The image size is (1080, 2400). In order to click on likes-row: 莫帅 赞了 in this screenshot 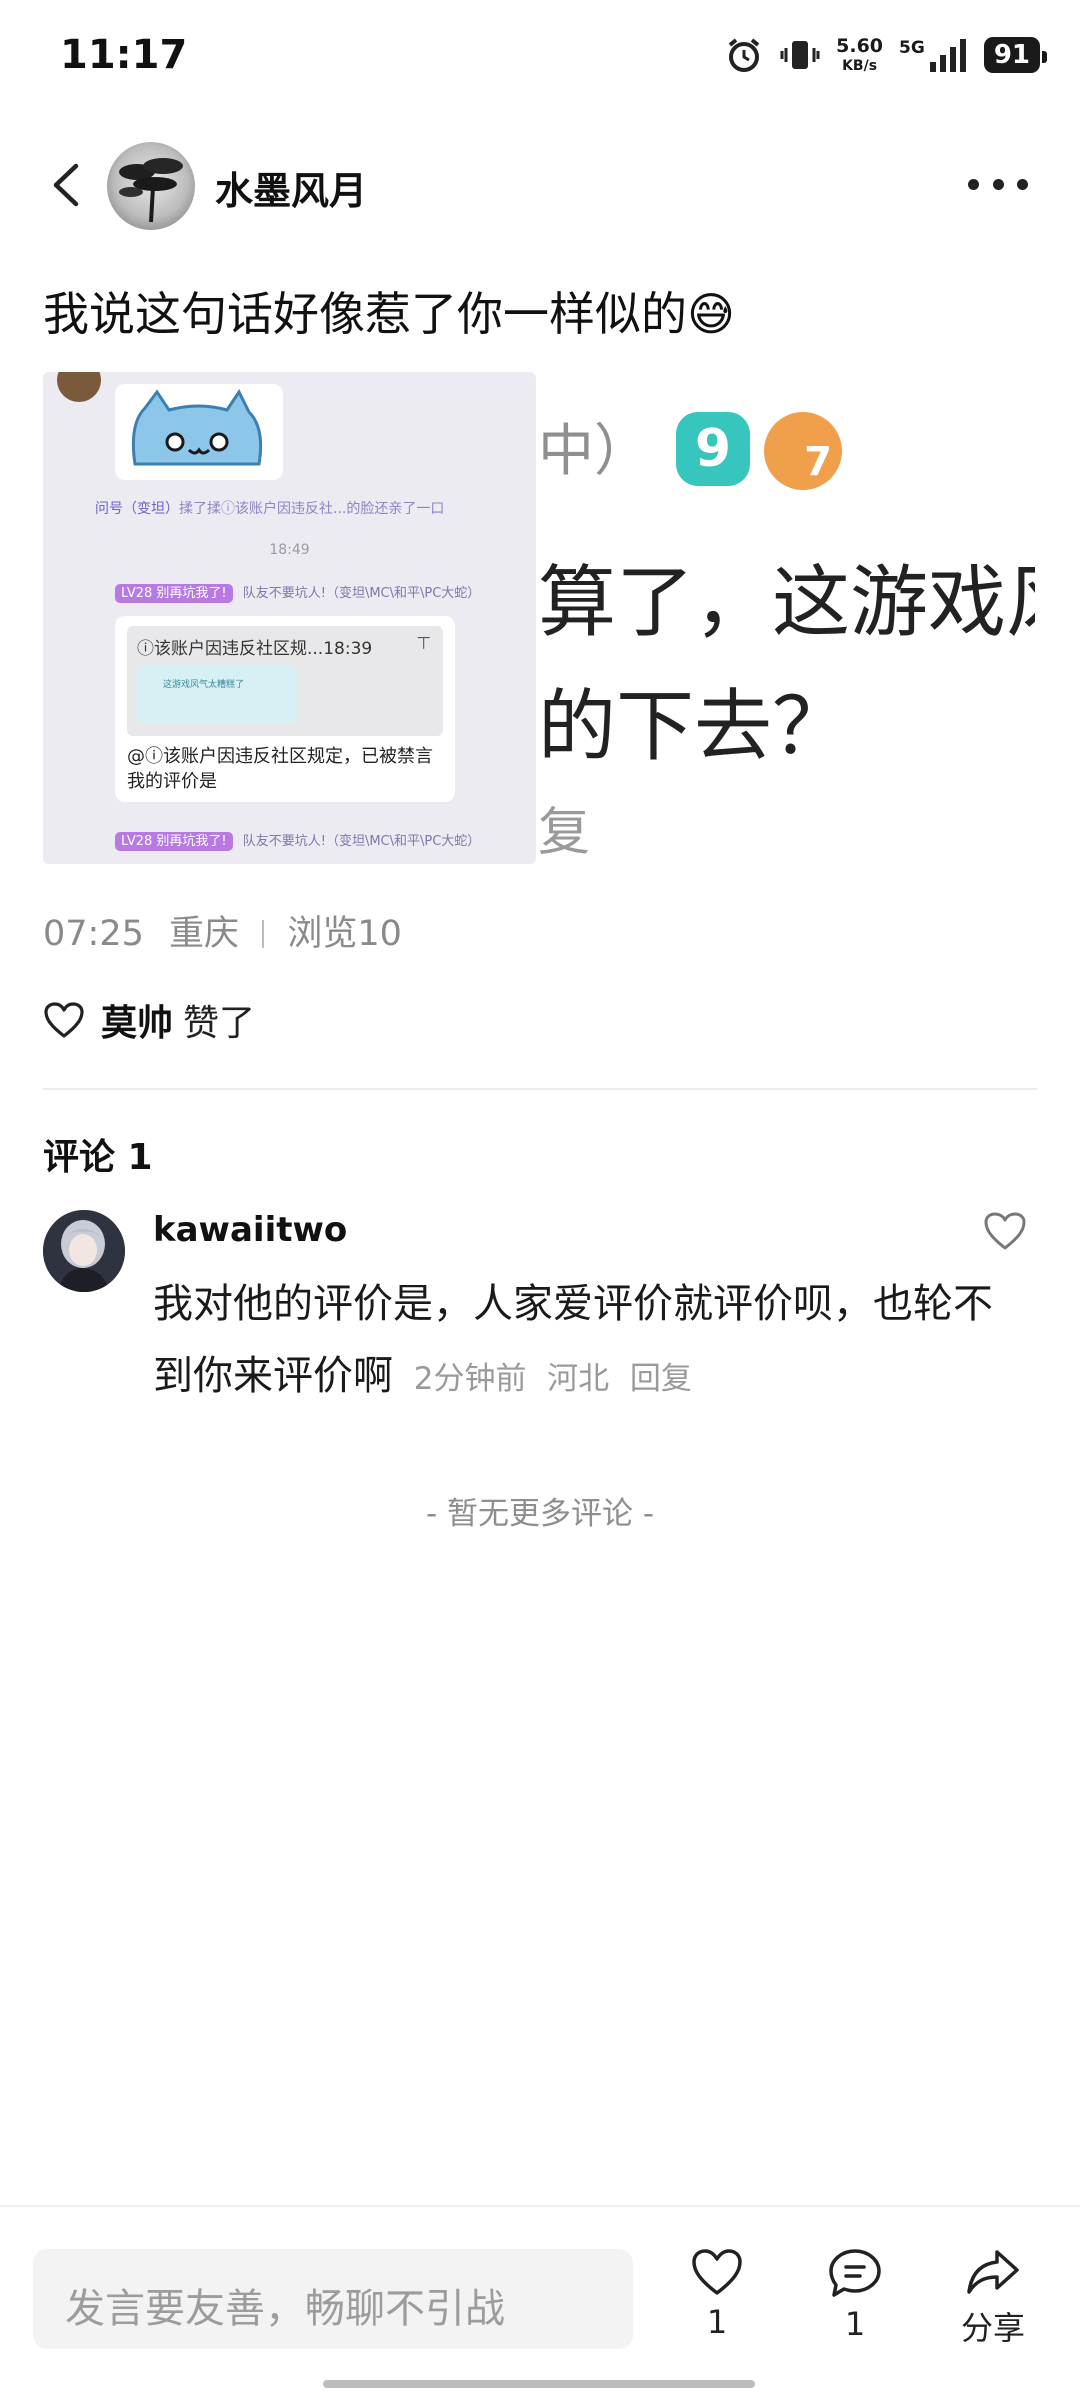, I will do `click(149, 1020)`.